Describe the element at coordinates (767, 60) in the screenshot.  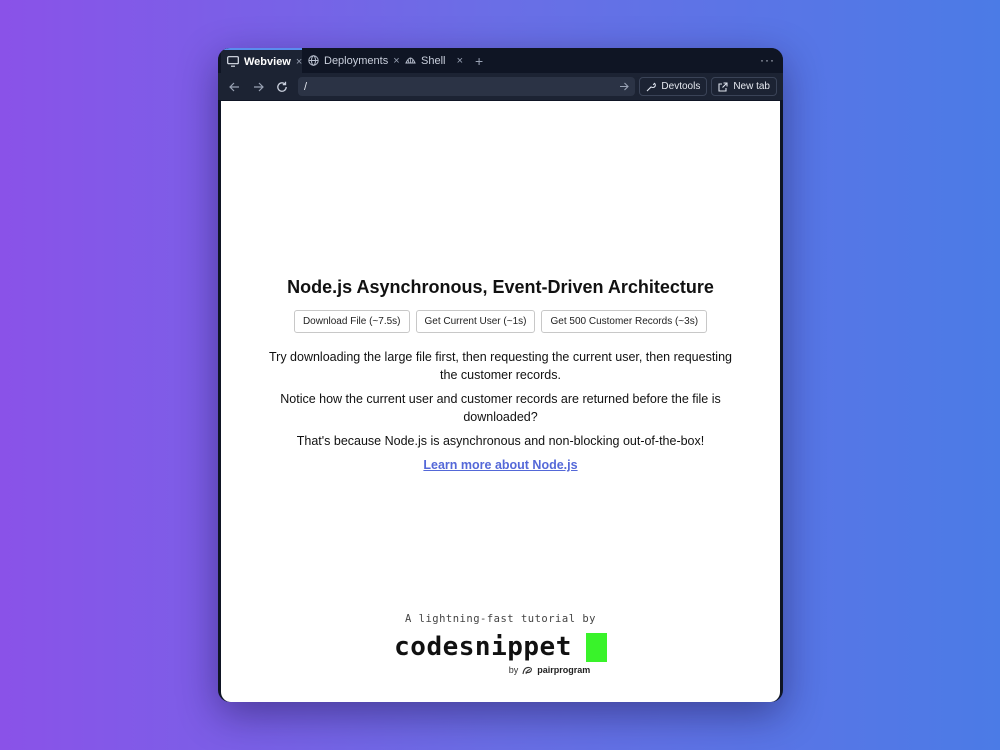
I see `more-menu-icon: ···` at that location.